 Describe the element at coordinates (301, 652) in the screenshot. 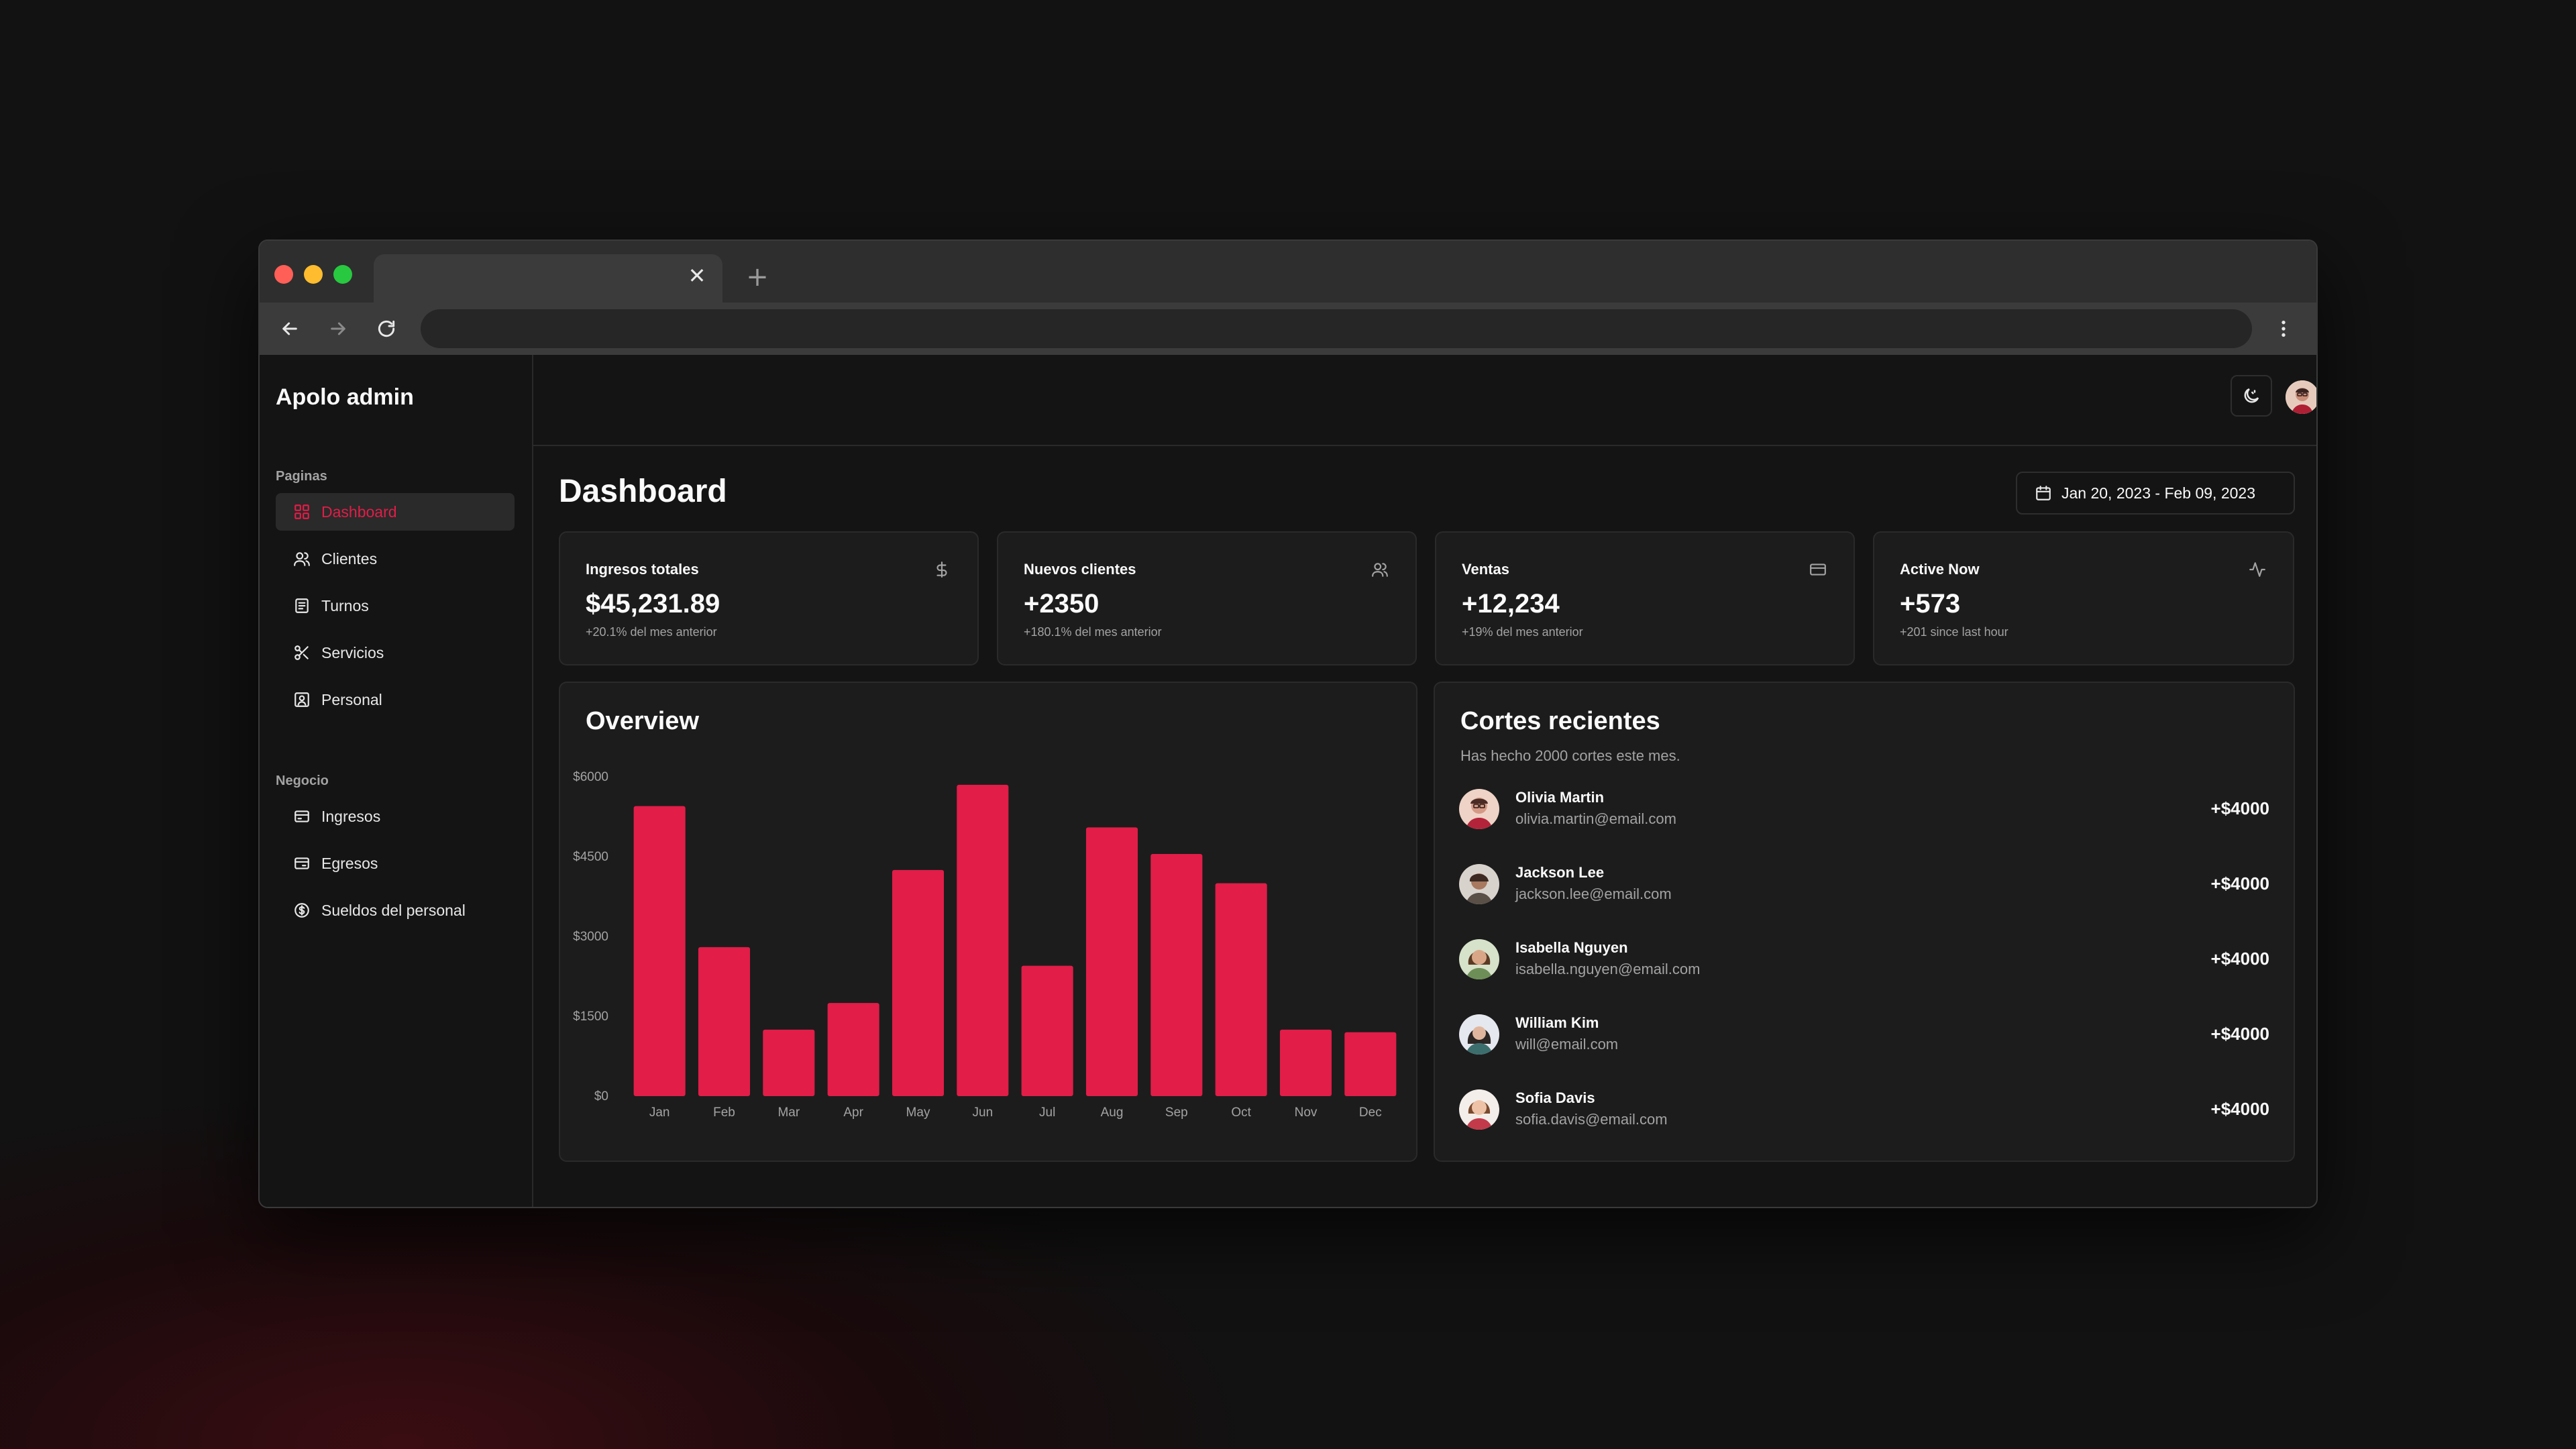

I see `scissors-icon` at that location.